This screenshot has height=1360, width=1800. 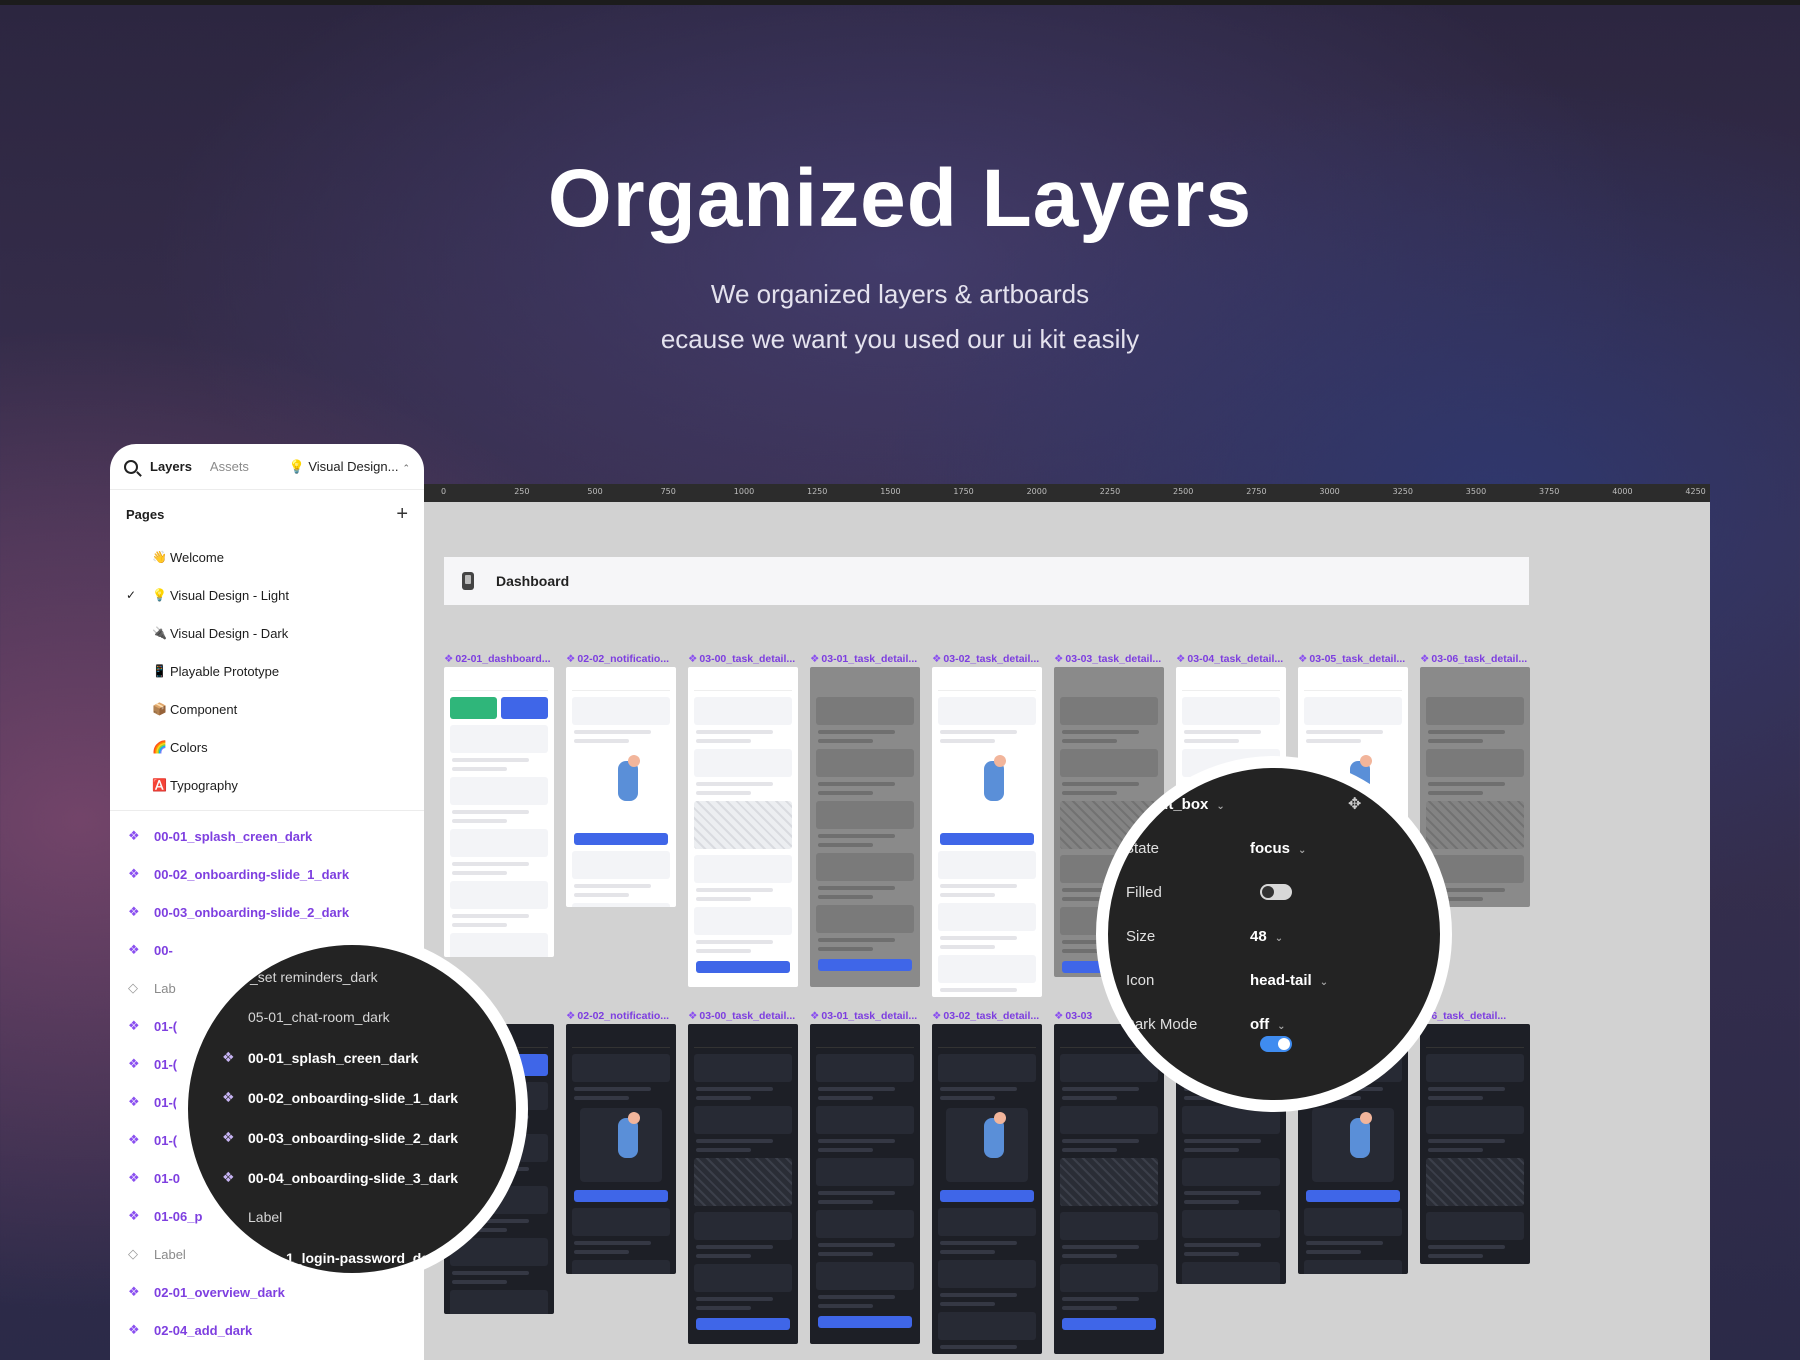 I want to click on search-icon, so click(x=131, y=466).